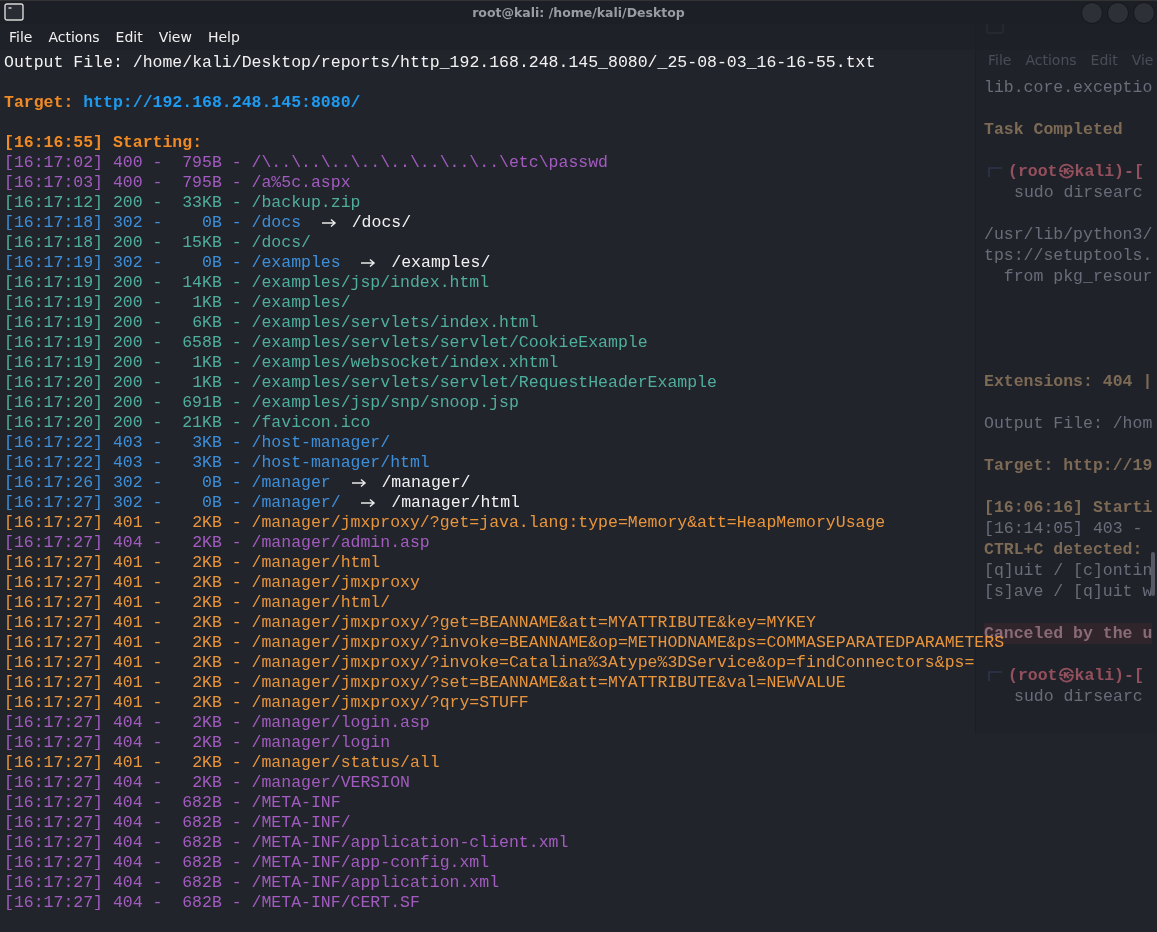 The image size is (1157, 932). What do you see at coordinates (301, 303) in the screenshot?
I see `url-path: /examples/` at bounding box center [301, 303].